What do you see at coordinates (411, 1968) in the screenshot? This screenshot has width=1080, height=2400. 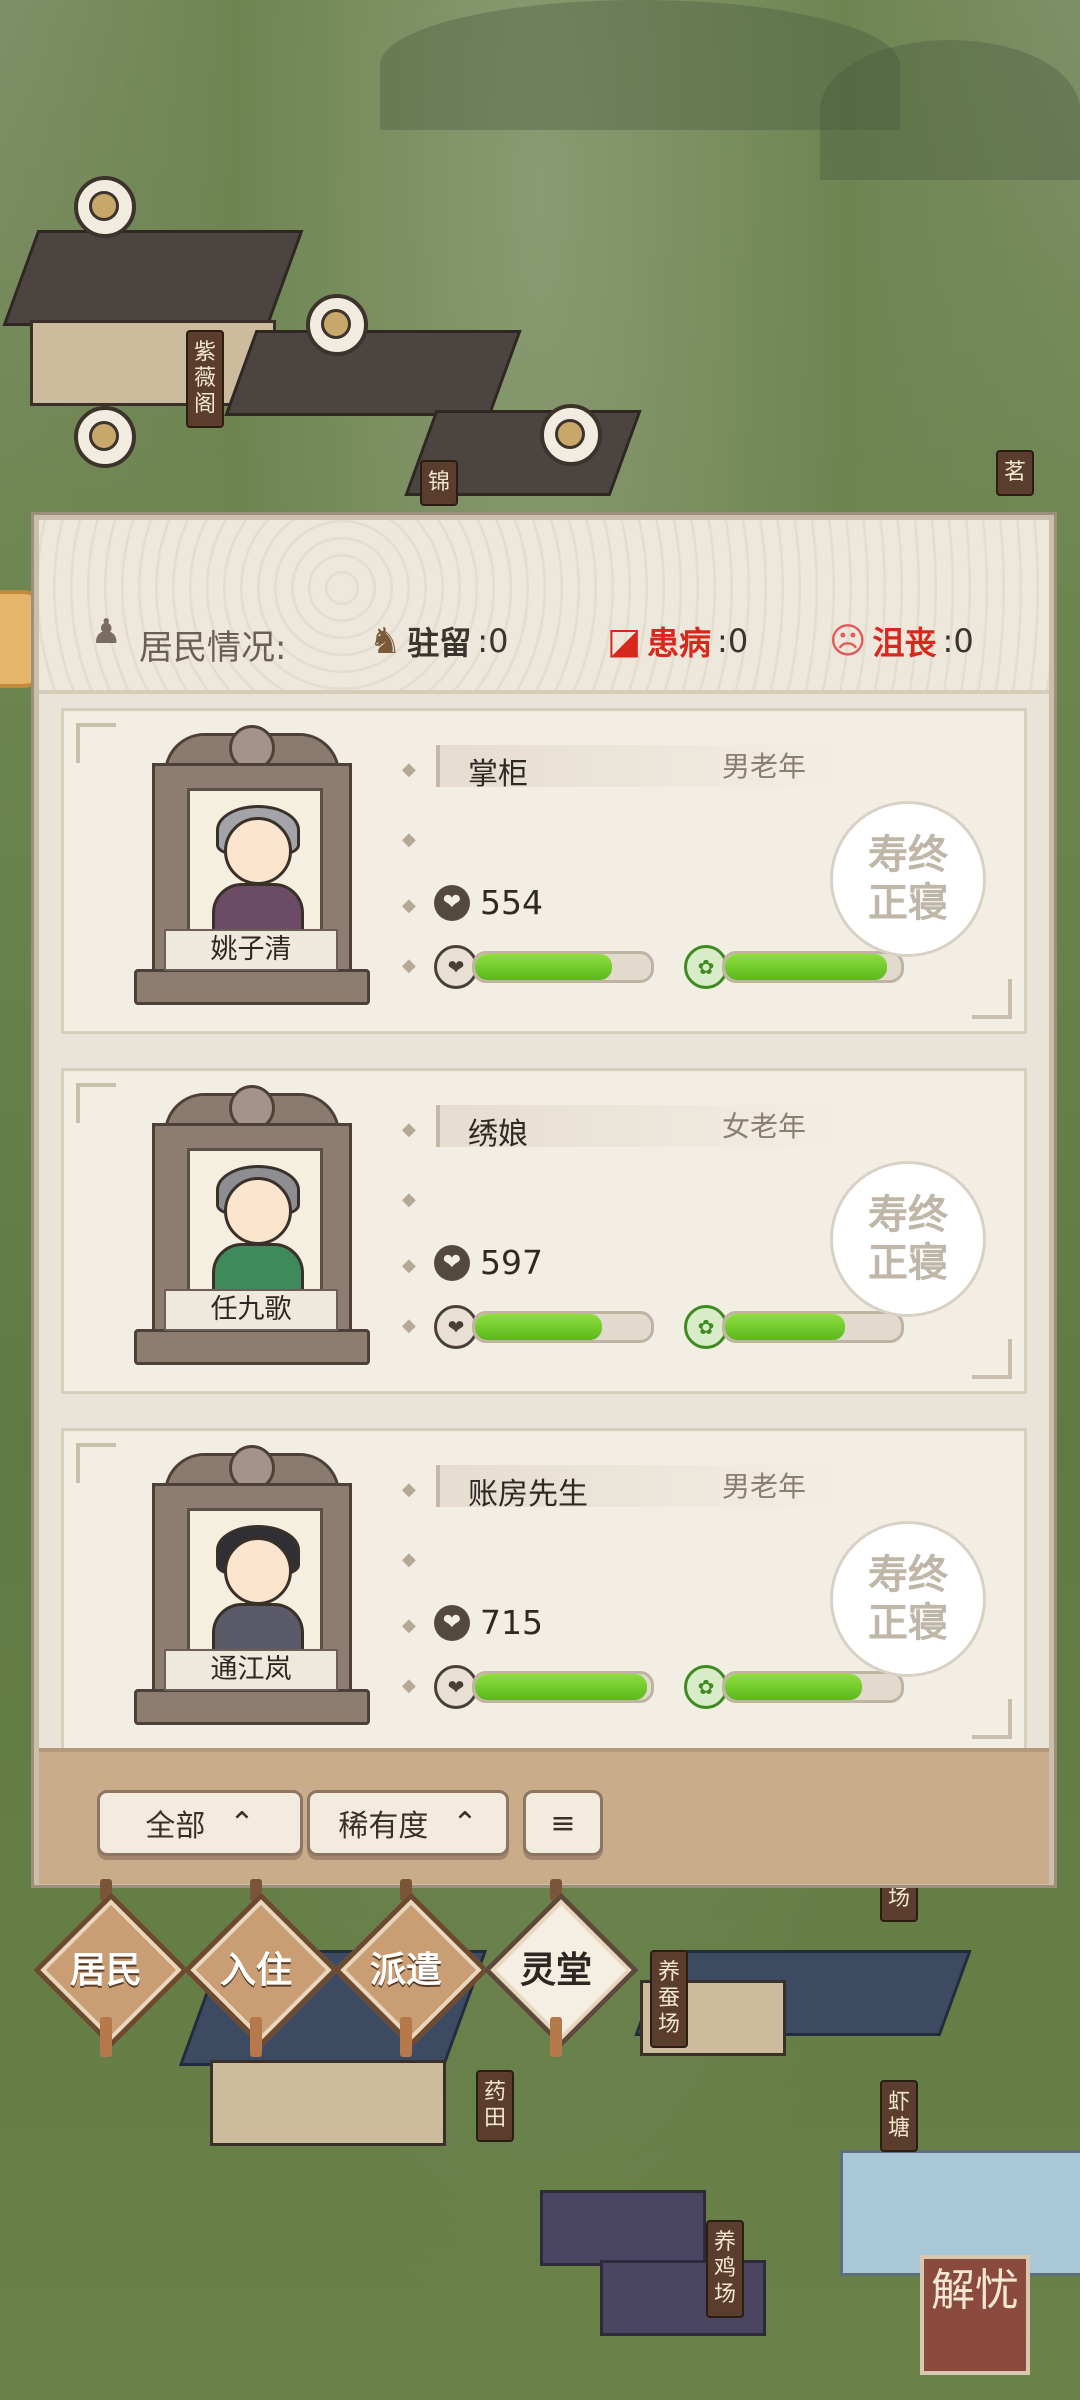 I see `nav-dispatch: 派遣` at bounding box center [411, 1968].